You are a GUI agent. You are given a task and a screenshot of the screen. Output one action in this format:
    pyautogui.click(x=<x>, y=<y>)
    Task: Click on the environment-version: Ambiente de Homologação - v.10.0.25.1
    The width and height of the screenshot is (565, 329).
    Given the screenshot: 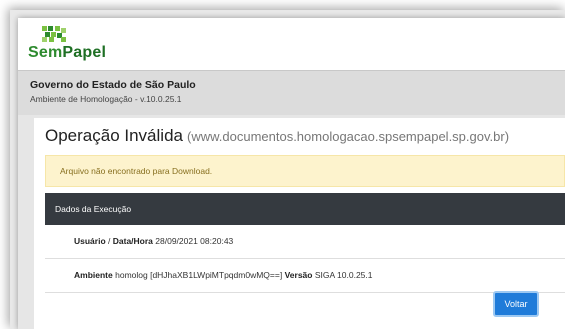 What is the action you would take?
    pyautogui.click(x=106, y=99)
    